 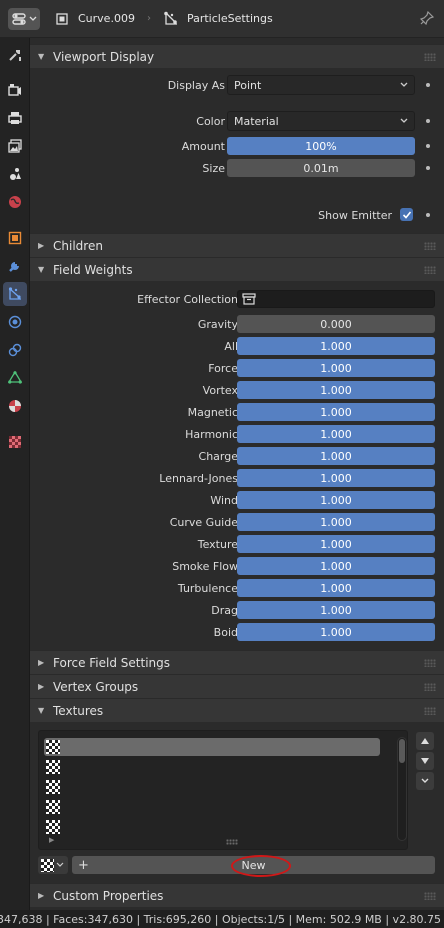 I want to click on display-as-row: Display As Point, so click(x=237, y=85).